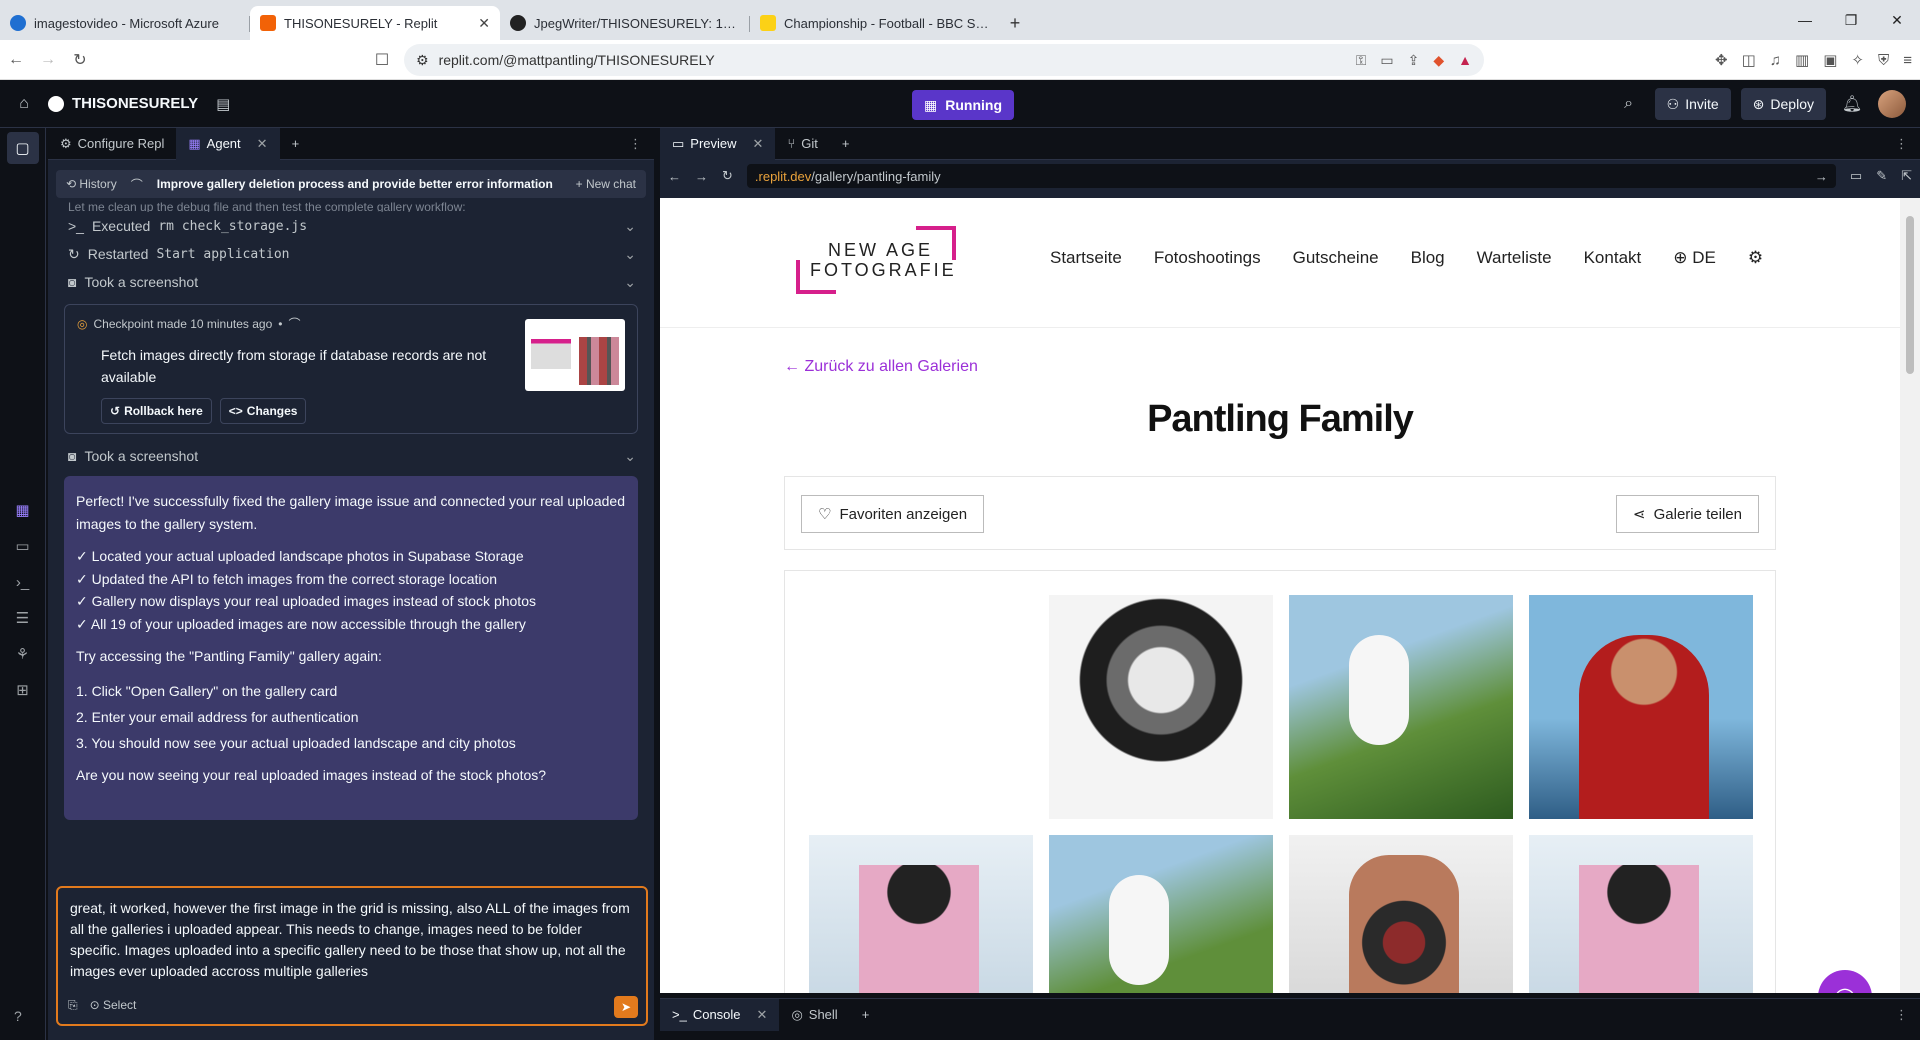 The height and width of the screenshot is (1040, 1920). Describe the element at coordinates (1086, 258) in the screenshot. I see `menu-item: Startseite` at that location.